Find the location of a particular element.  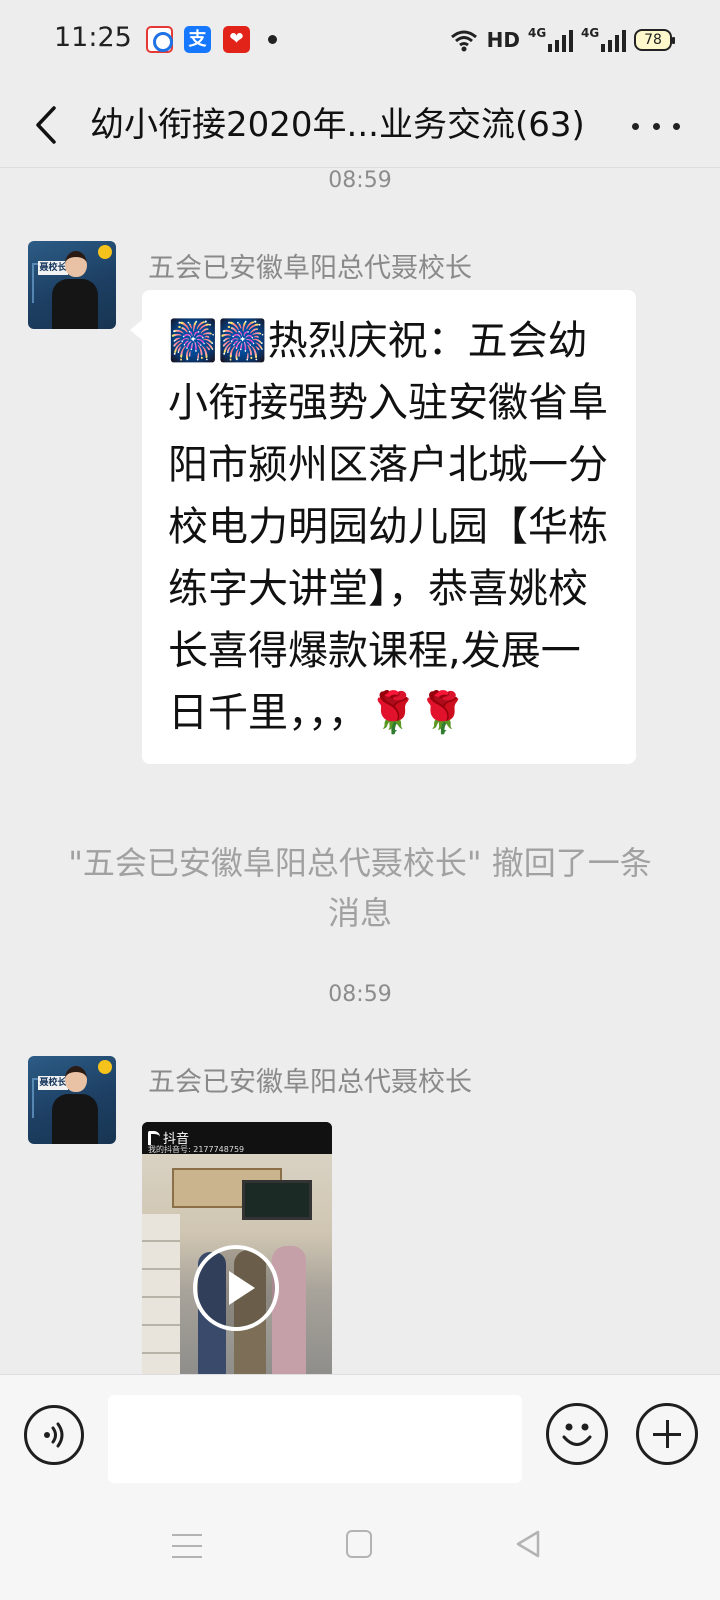

more-options-button is located at coordinates (656, 126).